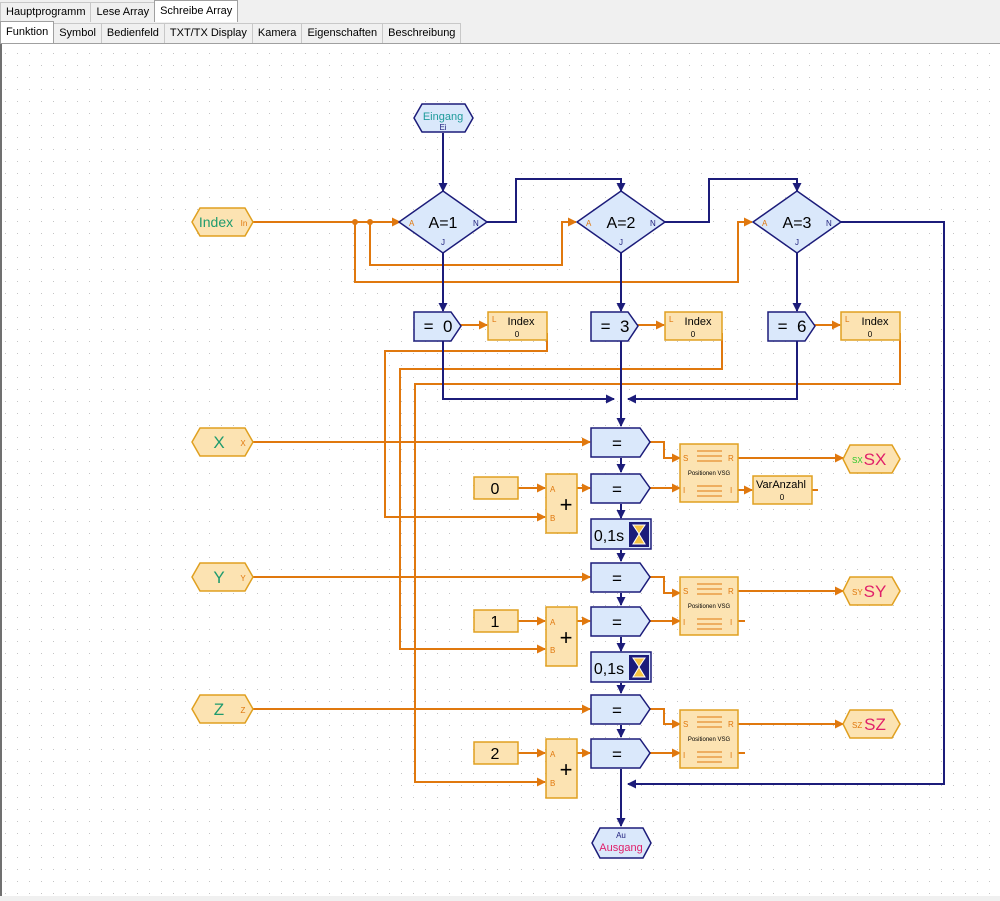  I want to click on branch-a2-cond: A=2, so click(621, 223).